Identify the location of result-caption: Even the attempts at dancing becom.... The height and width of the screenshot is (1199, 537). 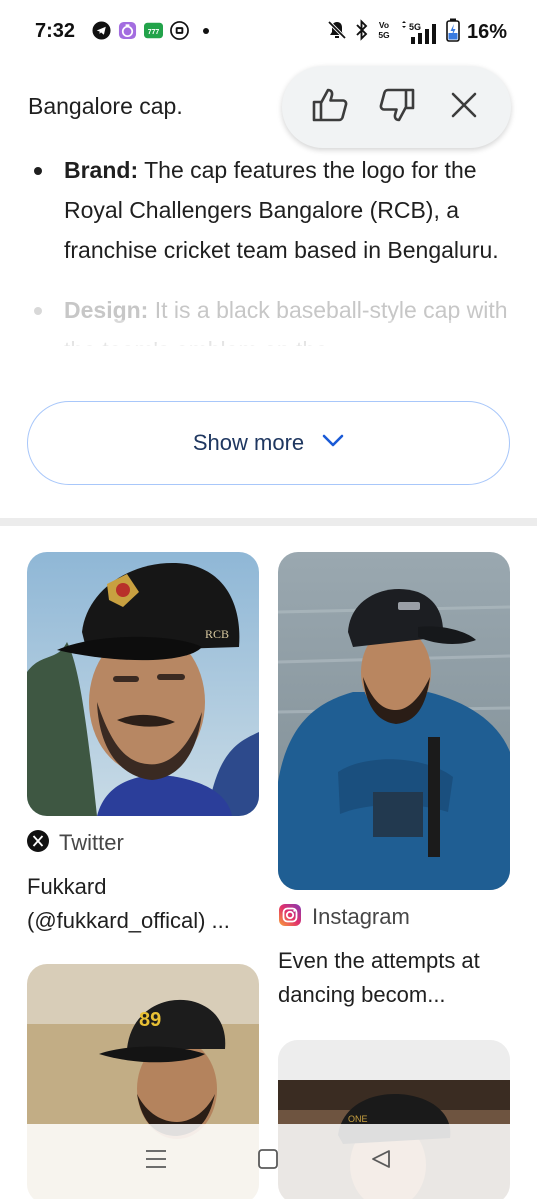
(394, 978).